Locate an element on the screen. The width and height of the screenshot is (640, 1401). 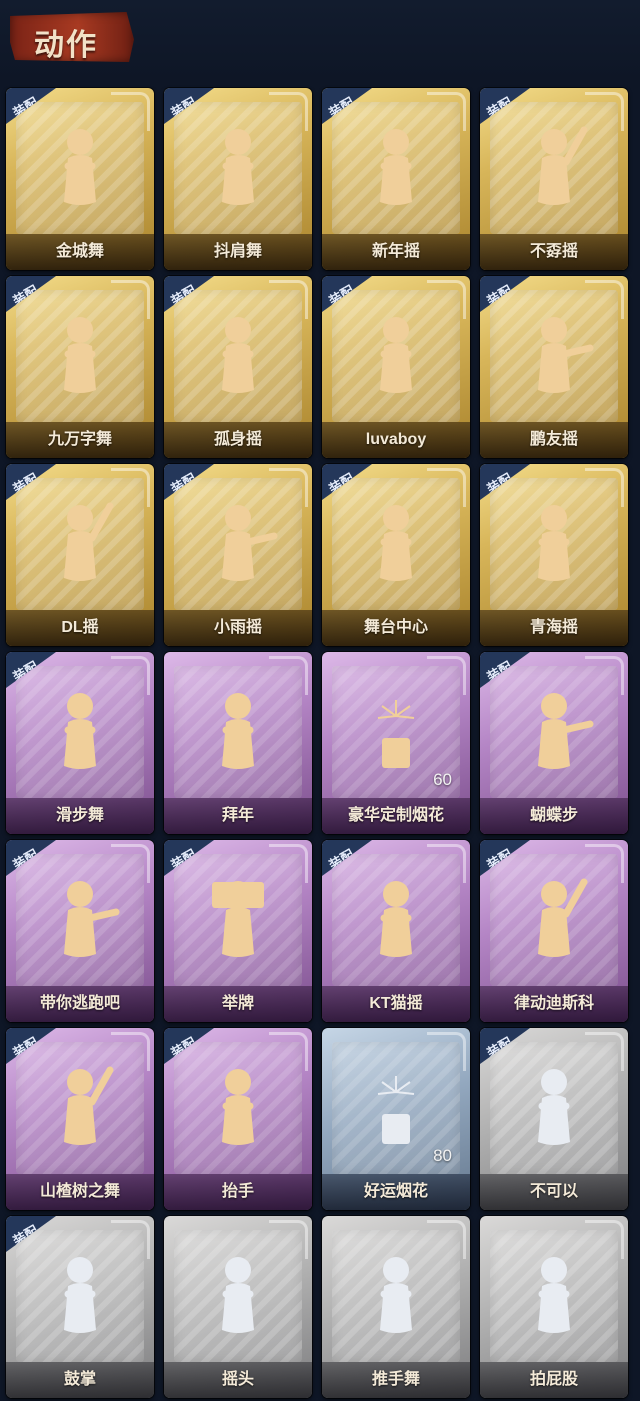
emote-label: luvaboy is located at coordinates (396, 440).